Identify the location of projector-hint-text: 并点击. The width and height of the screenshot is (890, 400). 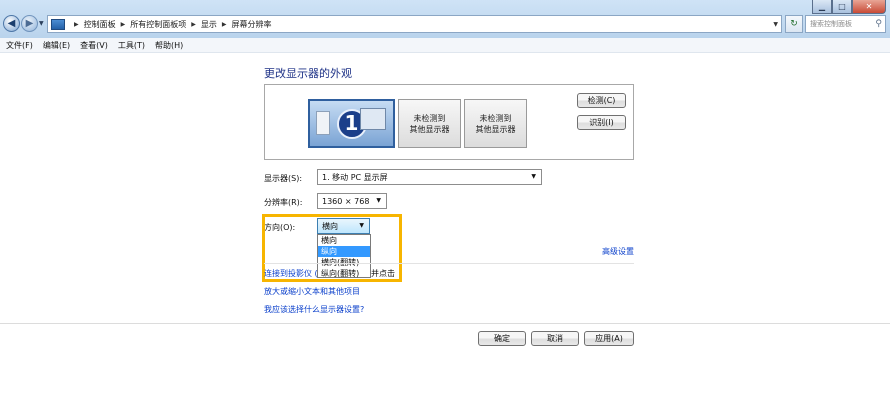
(383, 273).